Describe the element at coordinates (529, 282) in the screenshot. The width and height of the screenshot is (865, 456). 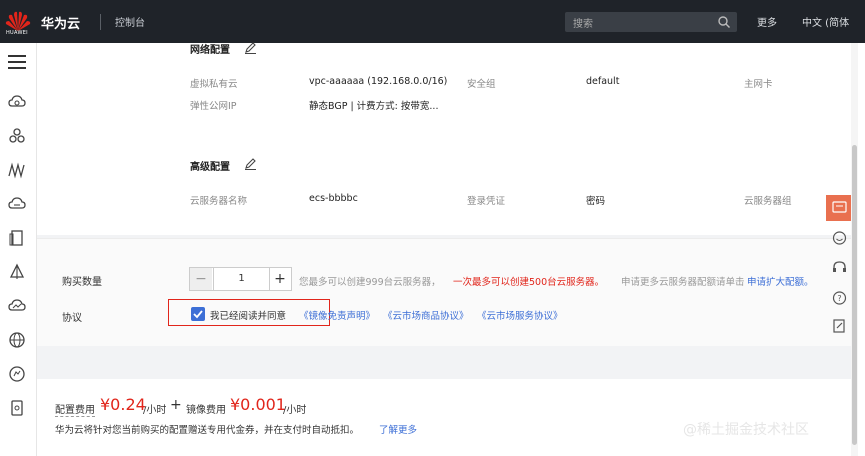
I see `quantity-limit-hint: 一次最多可以创建500台云服务器。` at that location.